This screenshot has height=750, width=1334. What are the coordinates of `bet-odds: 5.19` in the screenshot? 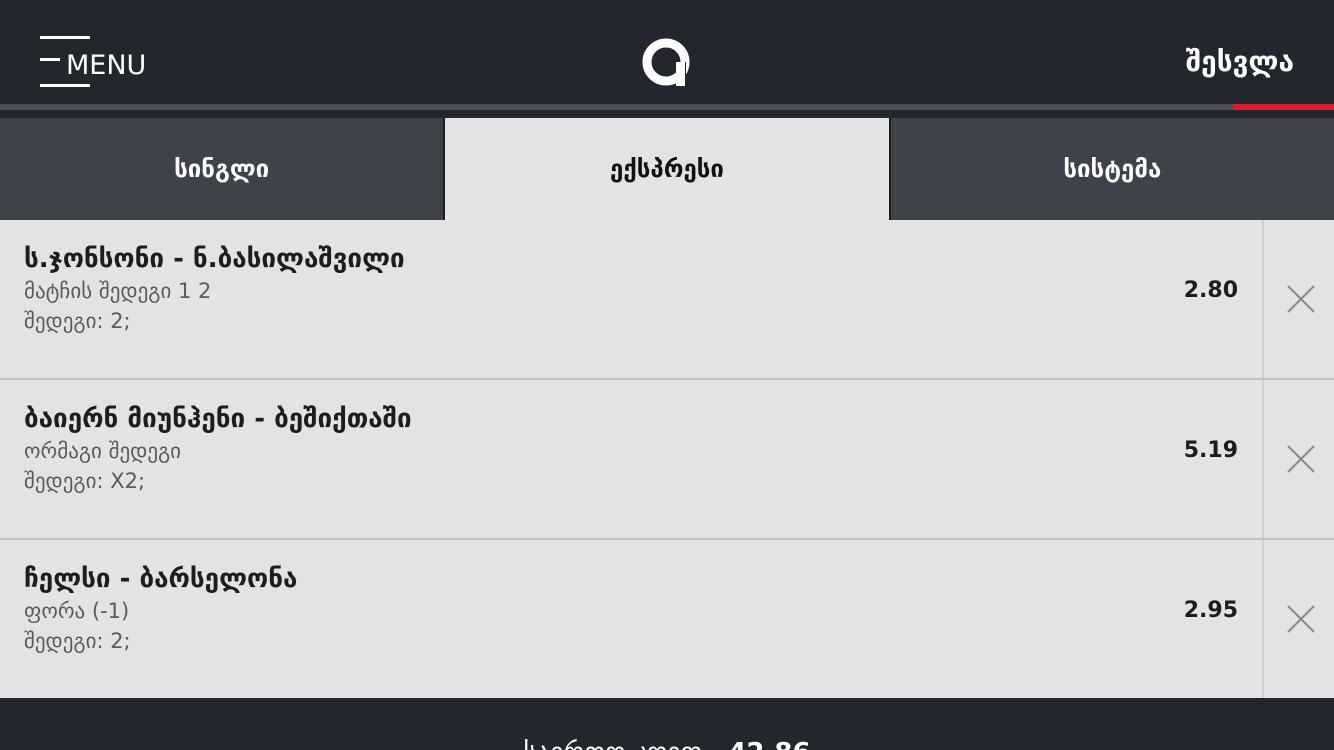 It's located at (1210, 450).